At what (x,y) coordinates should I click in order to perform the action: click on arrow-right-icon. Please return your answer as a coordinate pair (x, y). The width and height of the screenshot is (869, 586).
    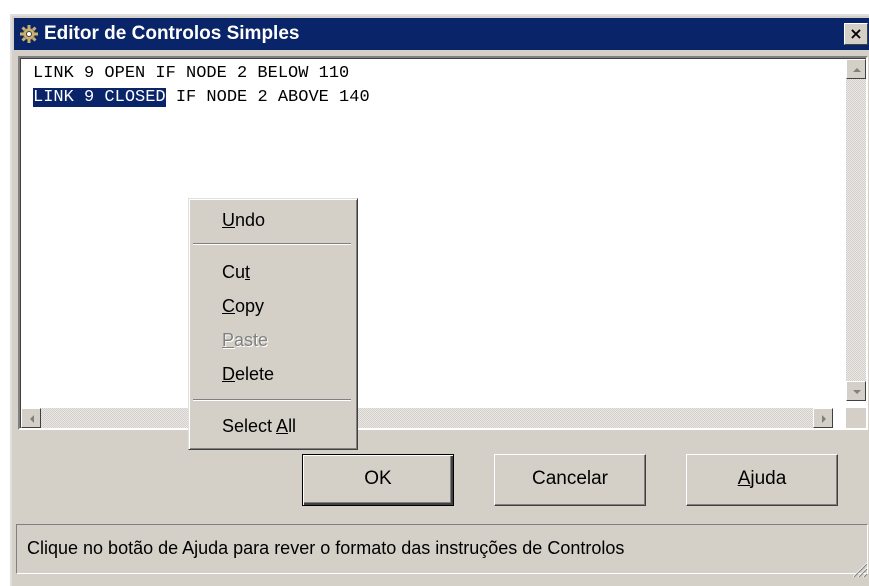
    Looking at the image, I should click on (824, 419).